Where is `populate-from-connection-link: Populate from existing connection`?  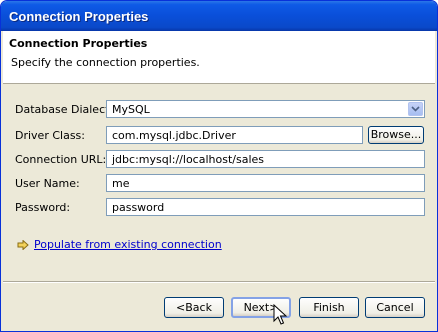 populate-from-connection-link: Populate from existing connection is located at coordinates (128, 244).